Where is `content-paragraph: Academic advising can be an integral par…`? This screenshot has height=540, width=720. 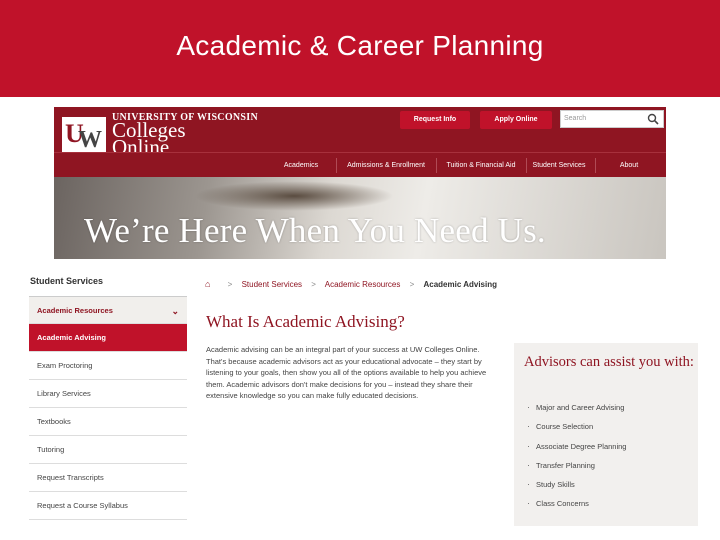 content-paragraph: Academic advising can be an integral par… is located at coordinates (346, 372).